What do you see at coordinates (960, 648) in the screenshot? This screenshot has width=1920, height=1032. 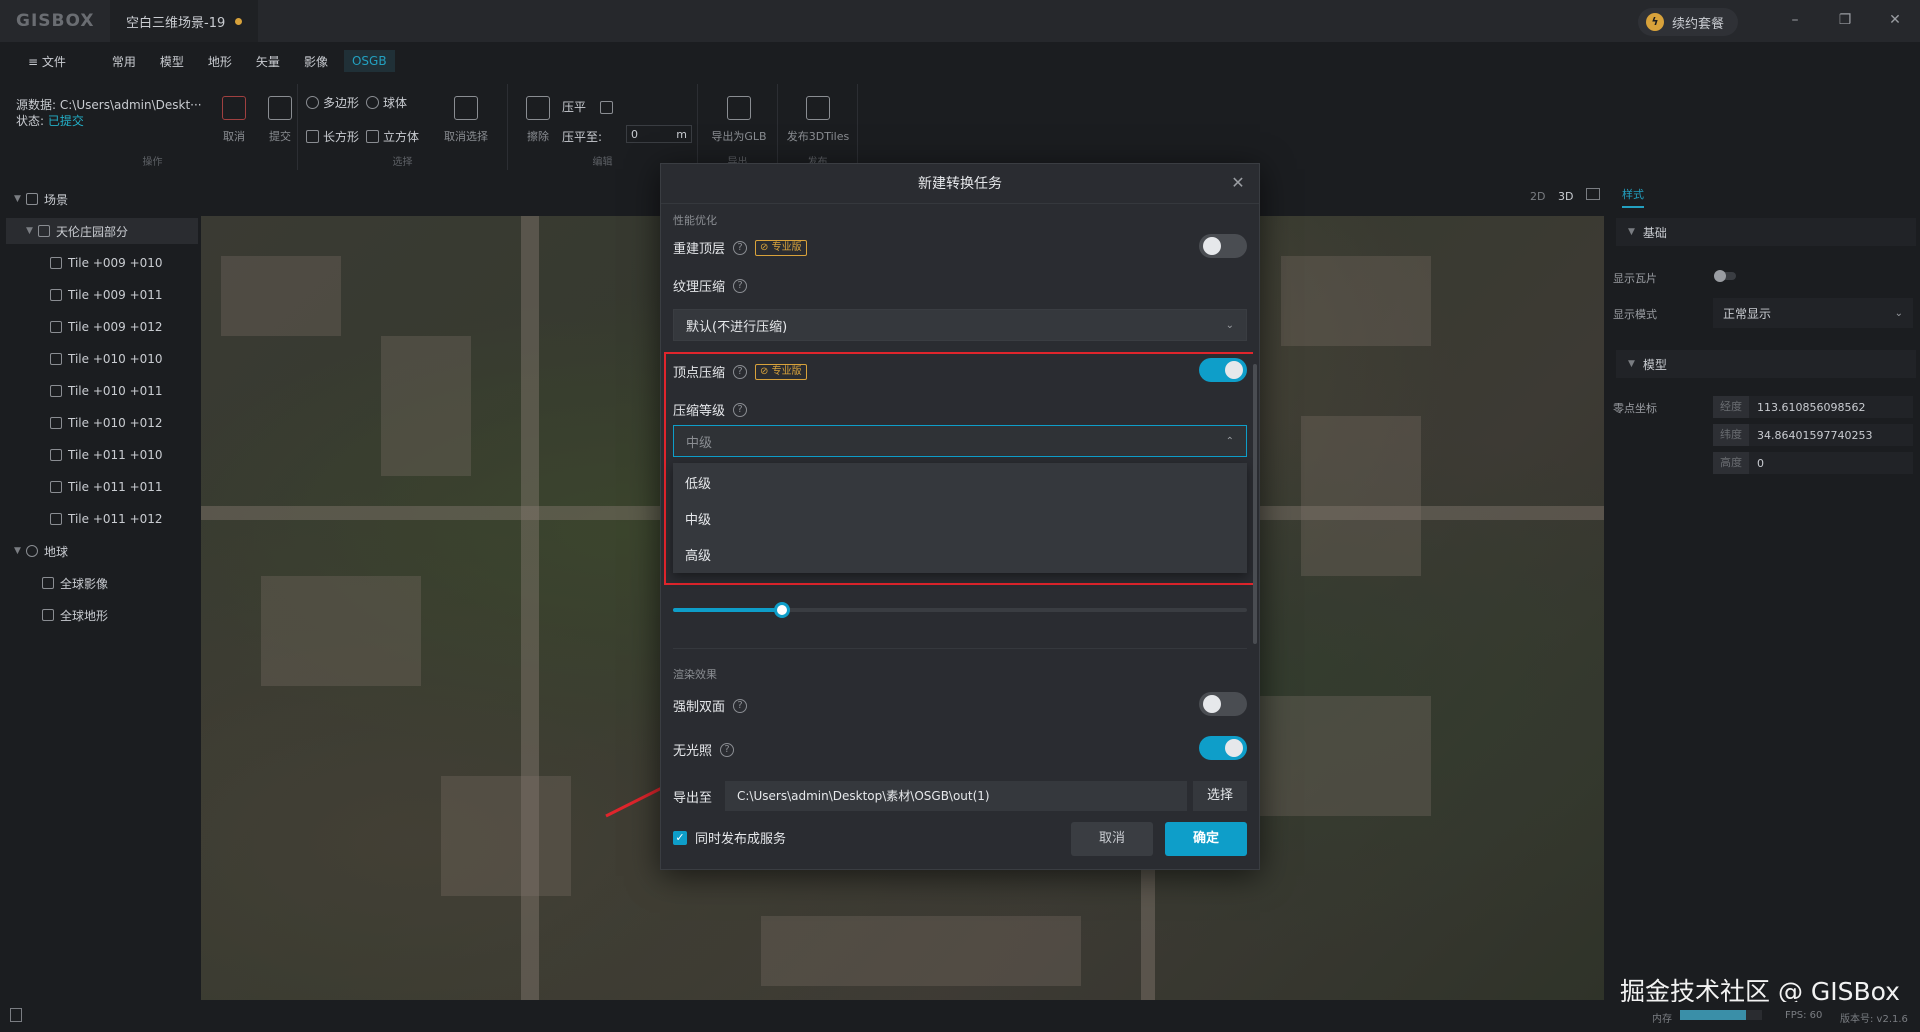 I see `section-divider` at bounding box center [960, 648].